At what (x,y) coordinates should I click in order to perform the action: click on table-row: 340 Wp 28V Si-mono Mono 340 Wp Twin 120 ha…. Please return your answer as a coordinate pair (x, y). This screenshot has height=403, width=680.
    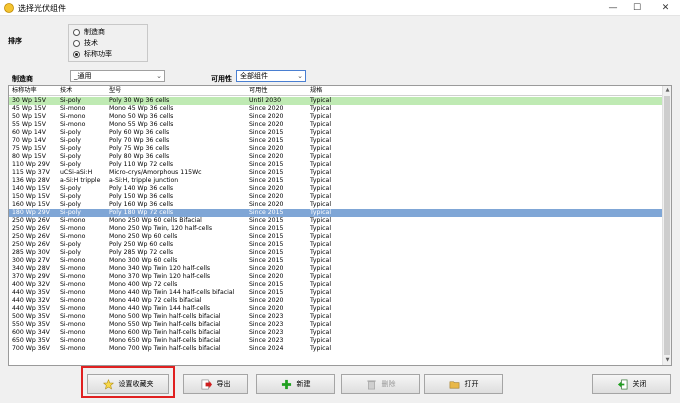
    Looking at the image, I should click on (336, 269).